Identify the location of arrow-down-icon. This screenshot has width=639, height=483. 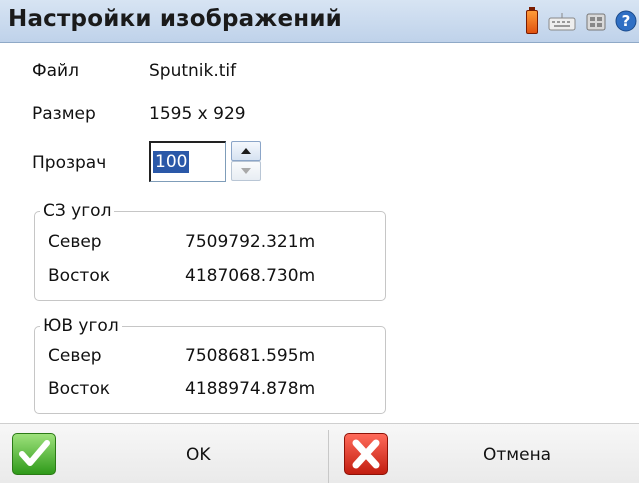
(246, 171).